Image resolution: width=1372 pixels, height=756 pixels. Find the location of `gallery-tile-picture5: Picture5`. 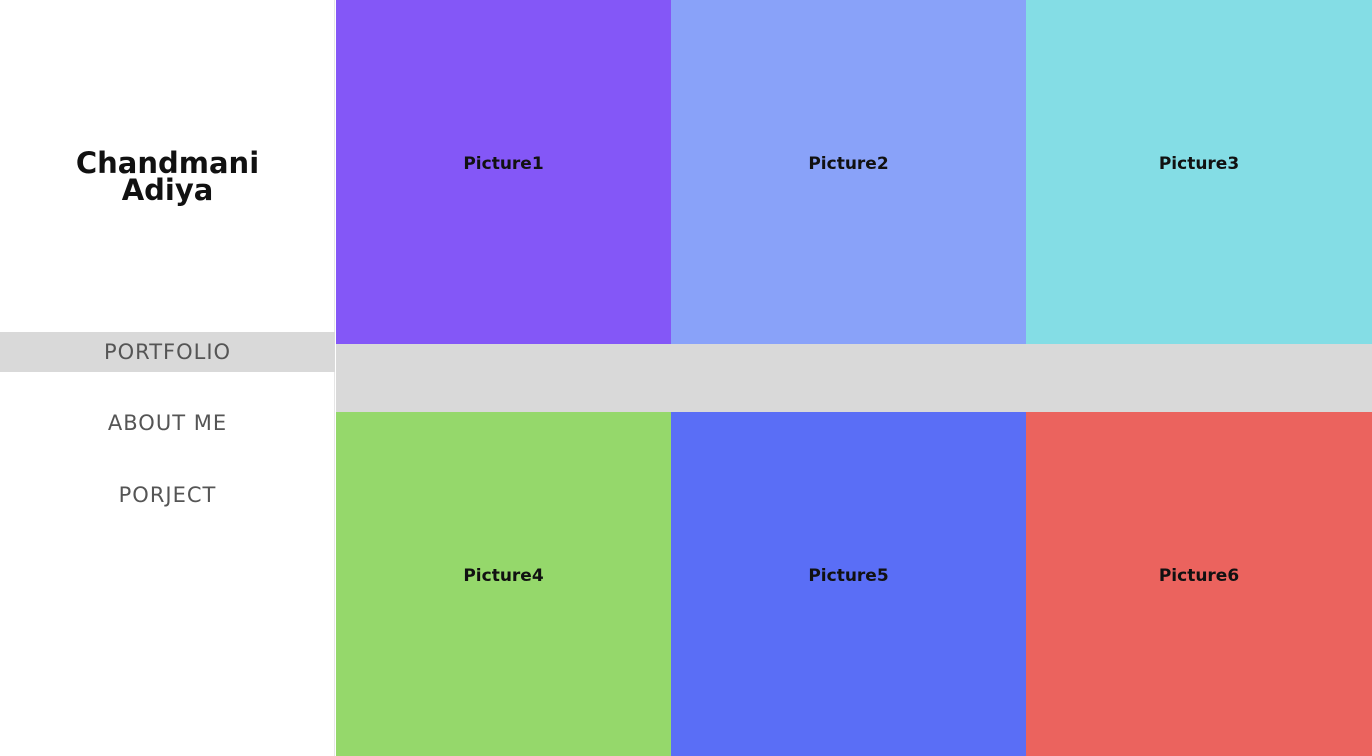

gallery-tile-picture5: Picture5 is located at coordinates (848, 584).